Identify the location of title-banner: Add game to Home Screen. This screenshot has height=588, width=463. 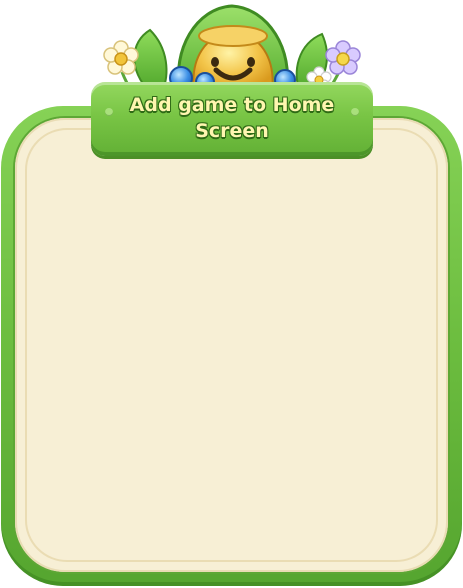
(232, 119).